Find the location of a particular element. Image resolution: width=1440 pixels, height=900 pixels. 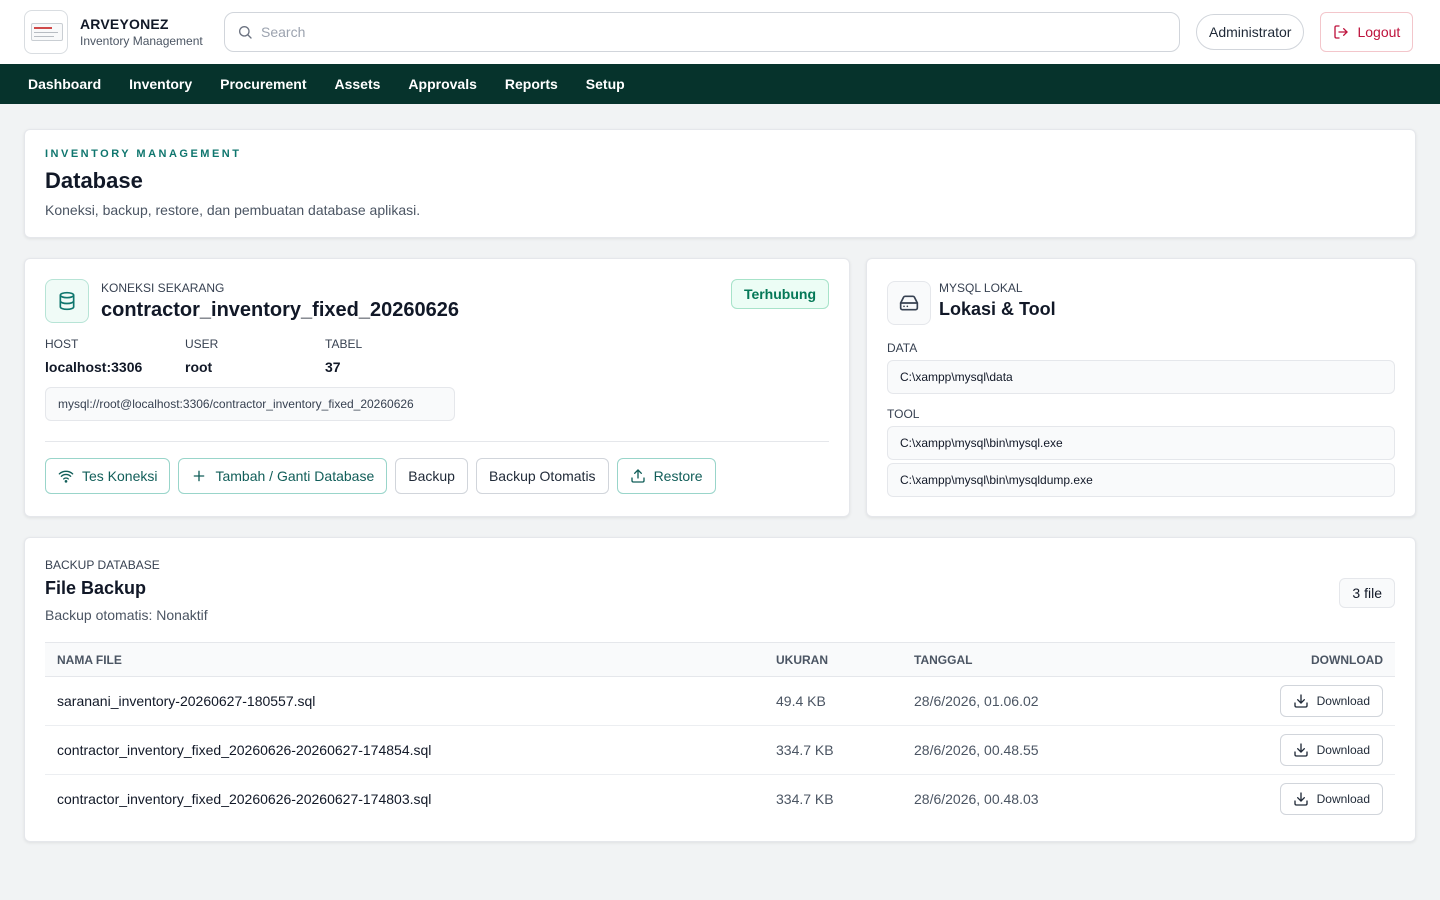

restore-button: Restore is located at coordinates (666, 476).